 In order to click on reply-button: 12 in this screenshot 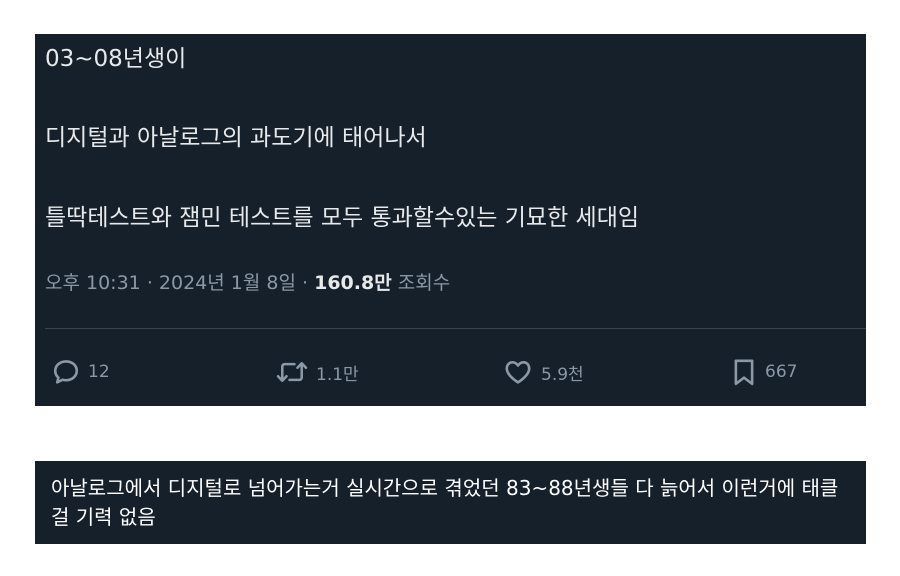, I will do `click(80, 372)`.